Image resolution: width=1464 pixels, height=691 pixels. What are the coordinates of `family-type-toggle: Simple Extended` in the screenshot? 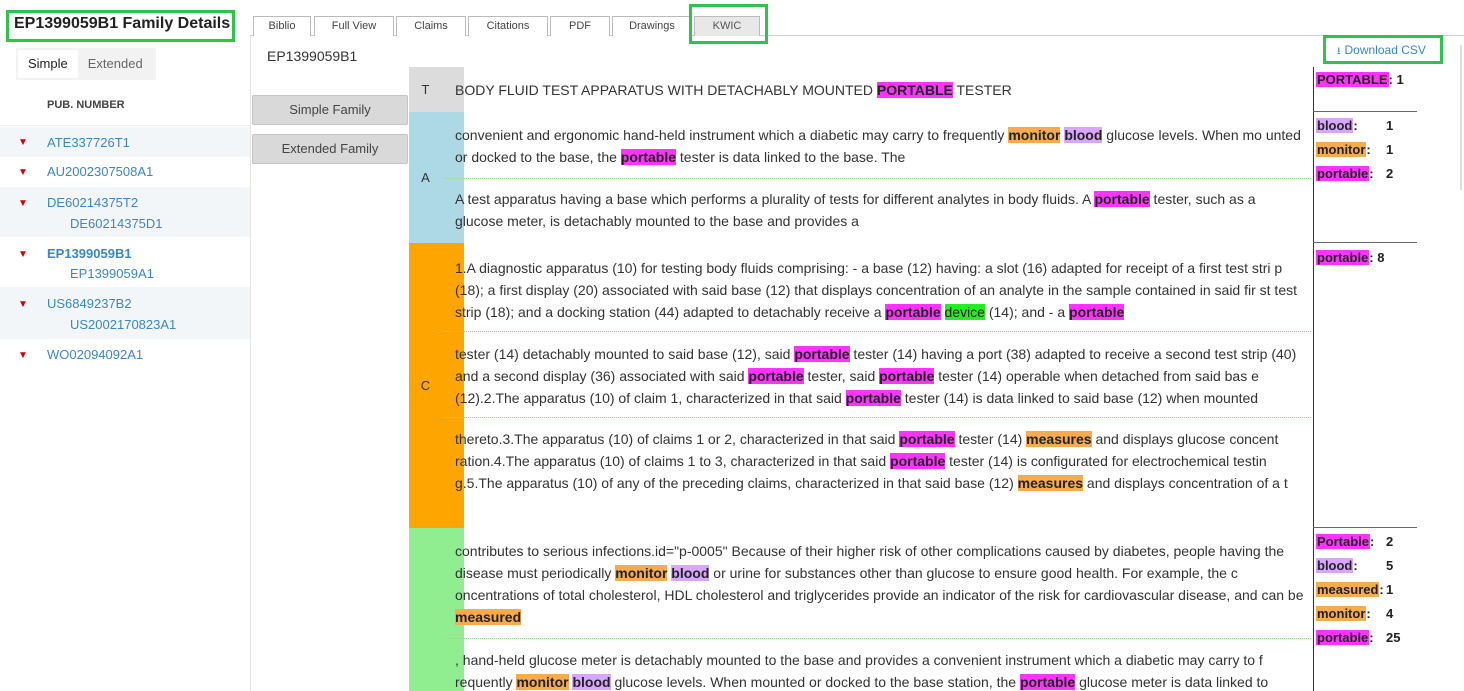 It's located at (86, 64).